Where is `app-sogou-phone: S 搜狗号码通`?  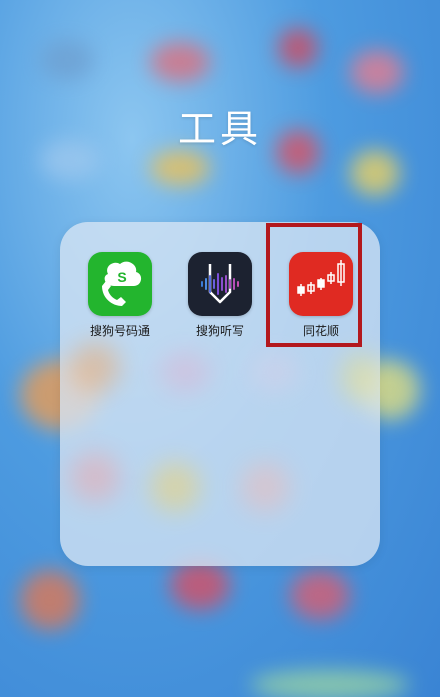
app-sogou-phone: S 搜狗号码通 is located at coordinates (120, 295).